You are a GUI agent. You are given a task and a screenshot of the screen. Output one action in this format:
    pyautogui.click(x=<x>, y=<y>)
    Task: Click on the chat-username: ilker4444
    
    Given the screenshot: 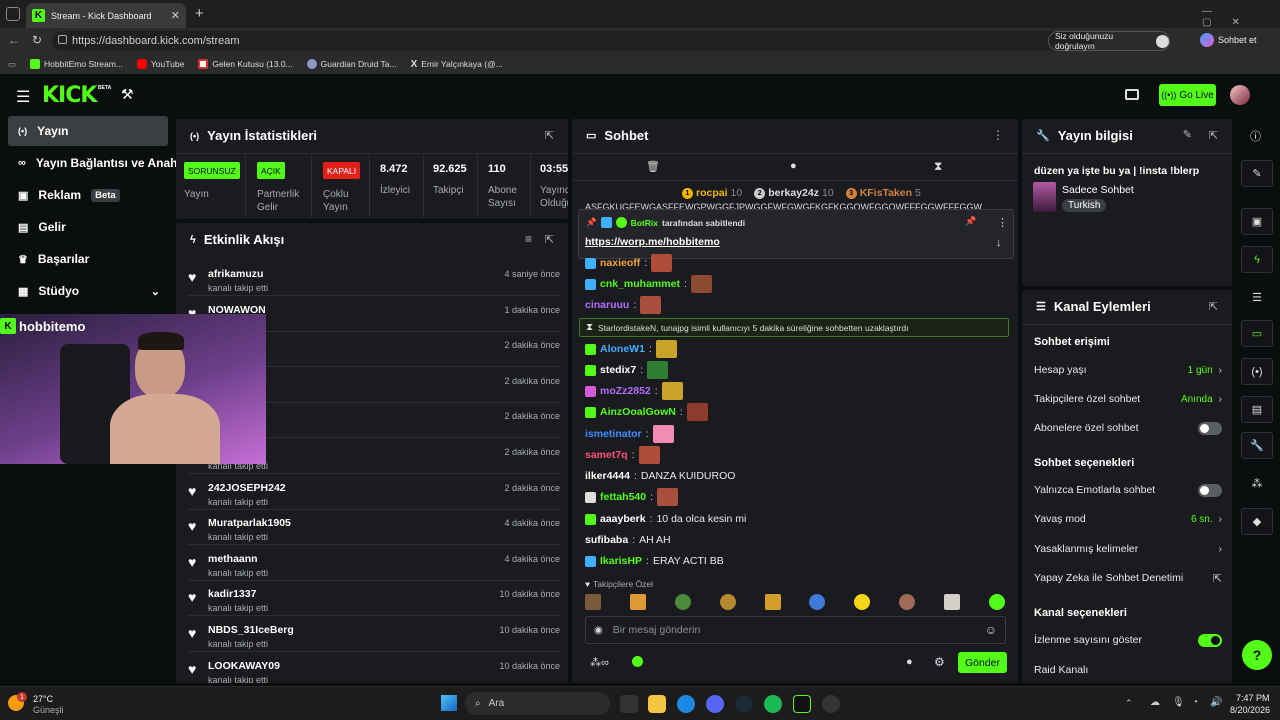 What is the action you would take?
    pyautogui.click(x=607, y=476)
    